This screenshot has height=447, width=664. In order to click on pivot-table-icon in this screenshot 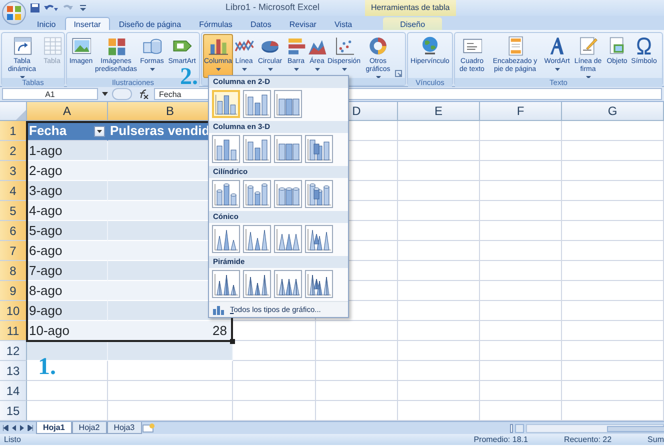, I will do `click(22, 46)`.